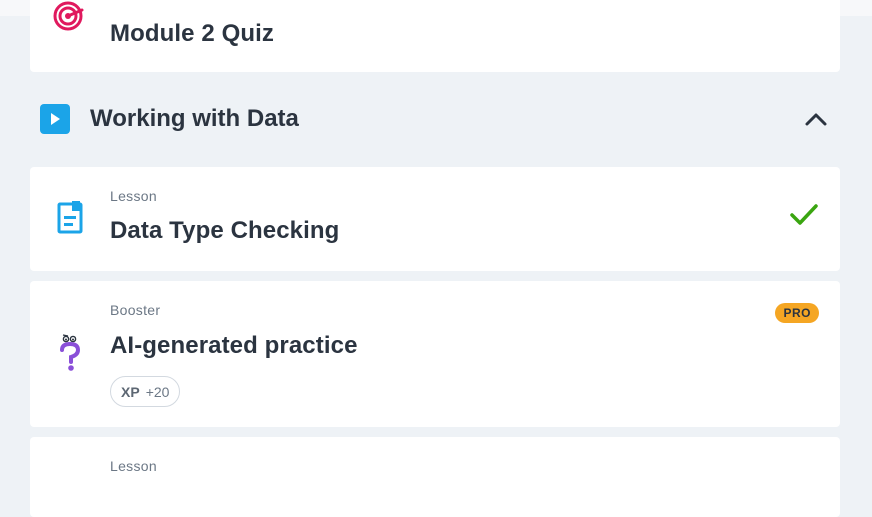 The image size is (872, 517). I want to click on play-icon, so click(55, 119).